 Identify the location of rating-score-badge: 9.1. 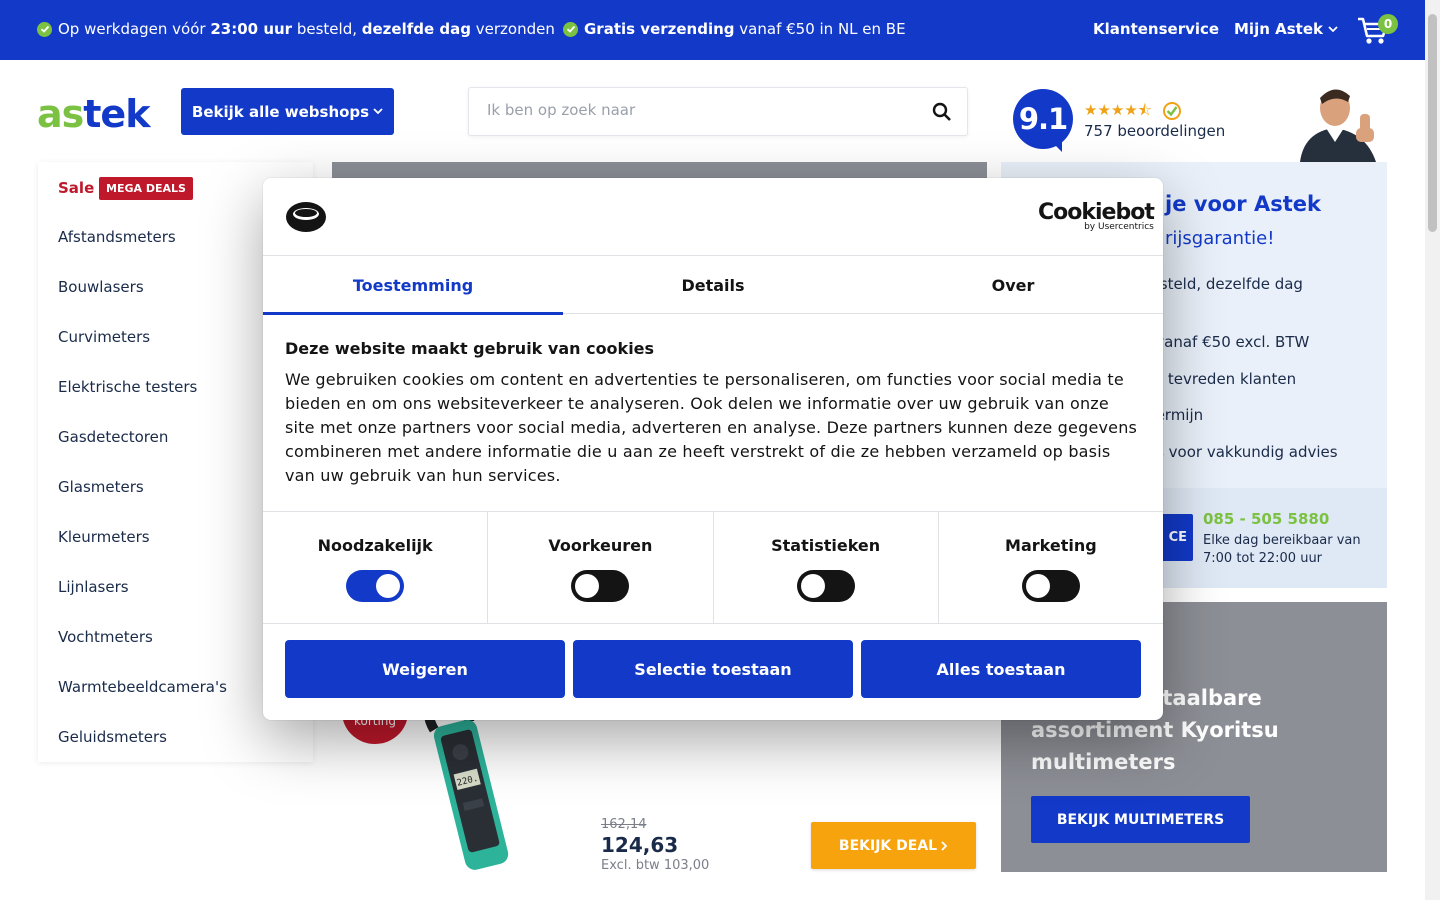
(1043, 119).